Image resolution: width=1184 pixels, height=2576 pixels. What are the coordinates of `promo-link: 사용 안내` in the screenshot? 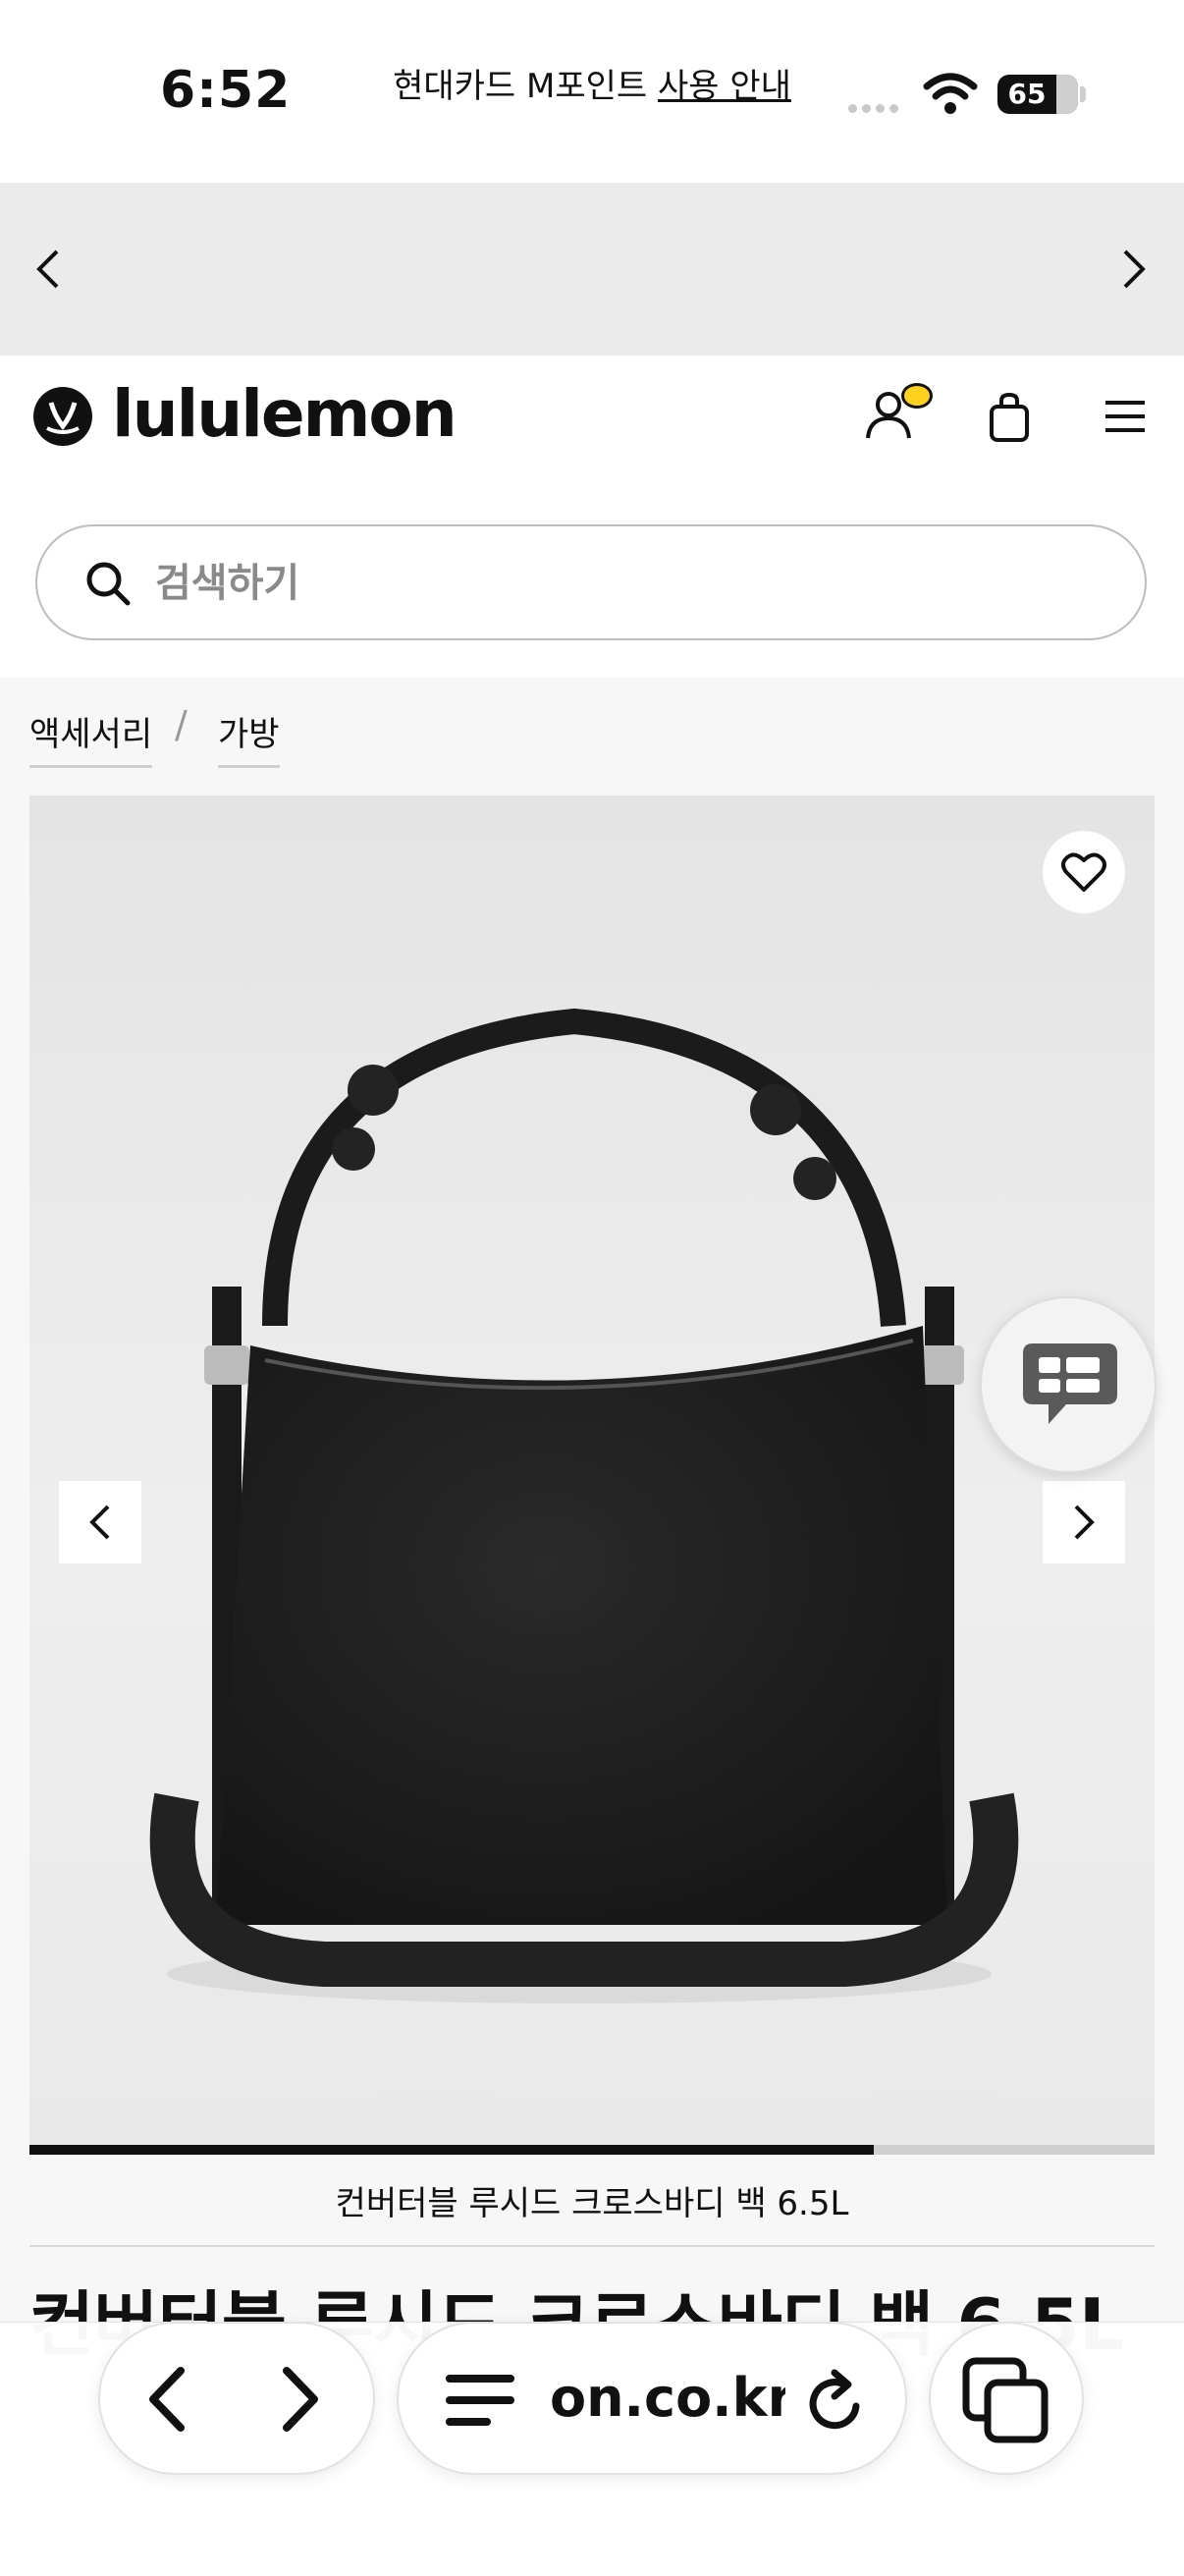 It's located at (725, 86).